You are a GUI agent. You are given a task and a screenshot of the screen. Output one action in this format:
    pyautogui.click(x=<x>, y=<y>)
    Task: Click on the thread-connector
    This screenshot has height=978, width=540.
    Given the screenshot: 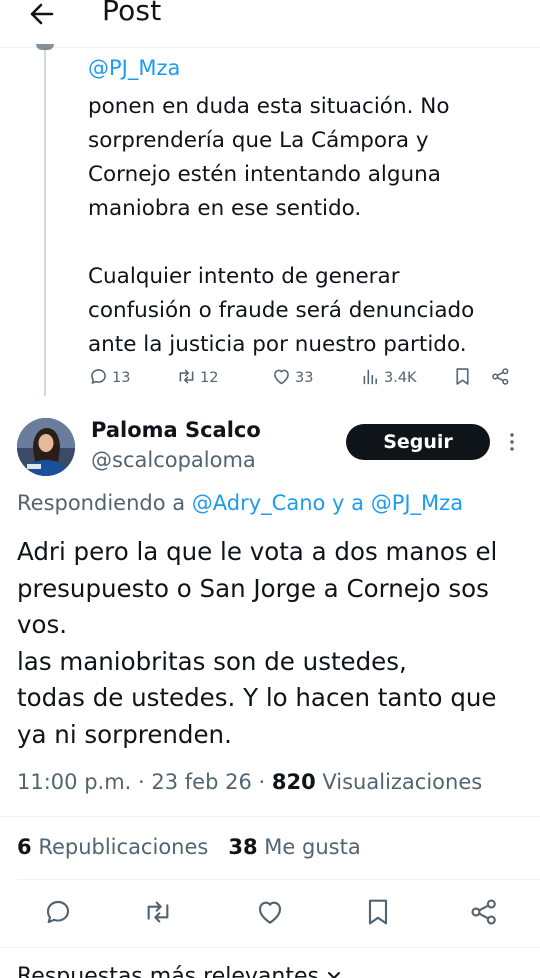 What is the action you would take?
    pyautogui.click(x=45, y=47)
    